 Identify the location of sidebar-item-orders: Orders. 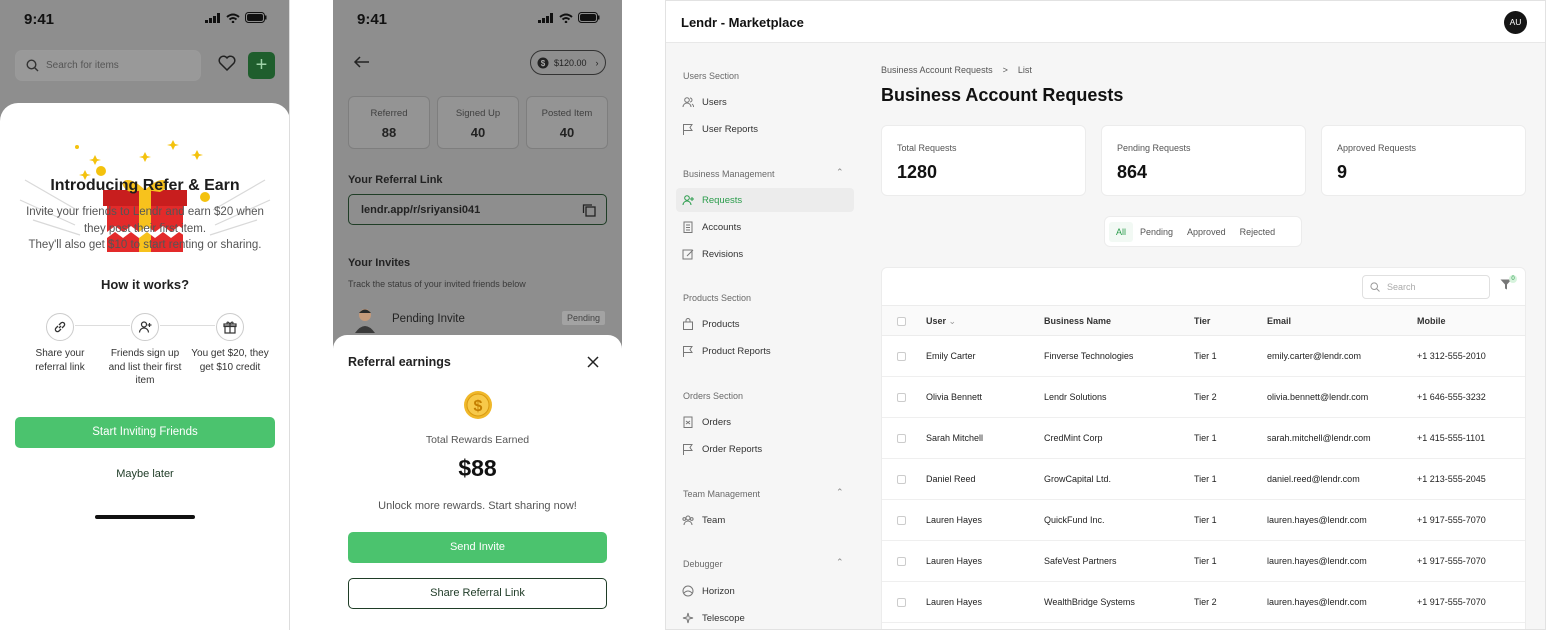
(765, 422).